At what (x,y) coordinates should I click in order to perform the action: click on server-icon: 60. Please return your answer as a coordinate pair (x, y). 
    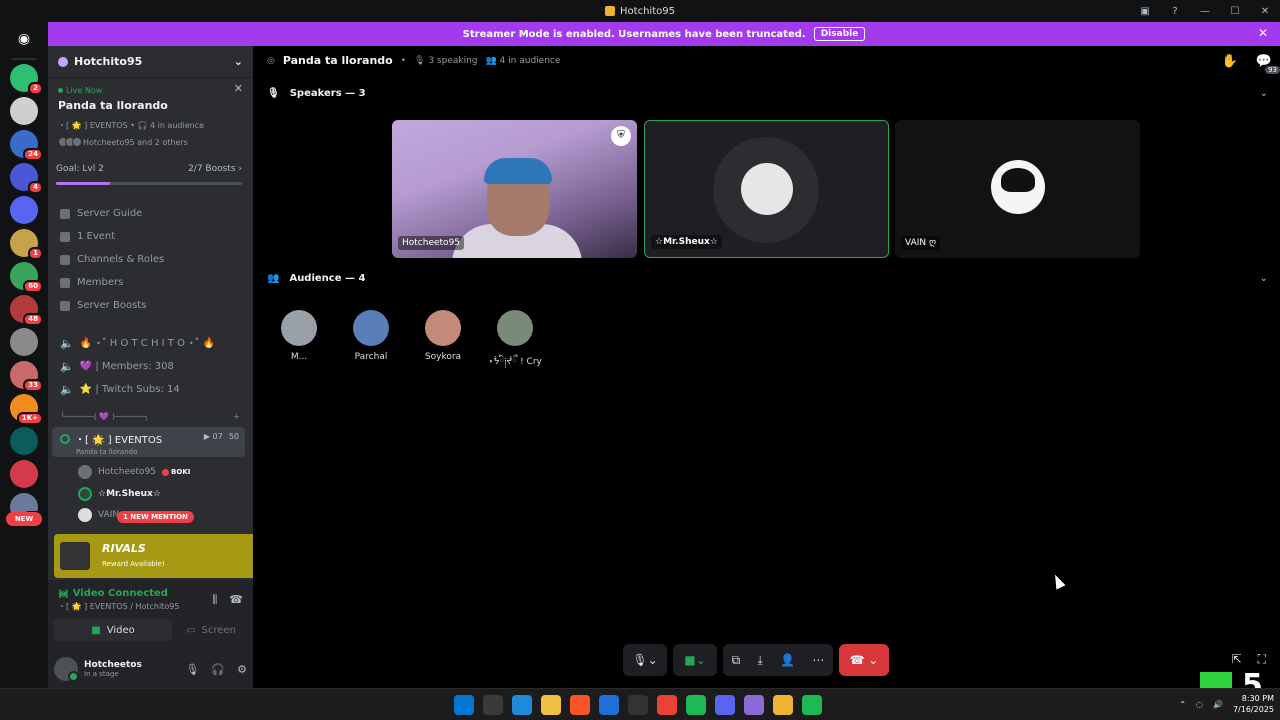
    Looking at the image, I should click on (26, 277).